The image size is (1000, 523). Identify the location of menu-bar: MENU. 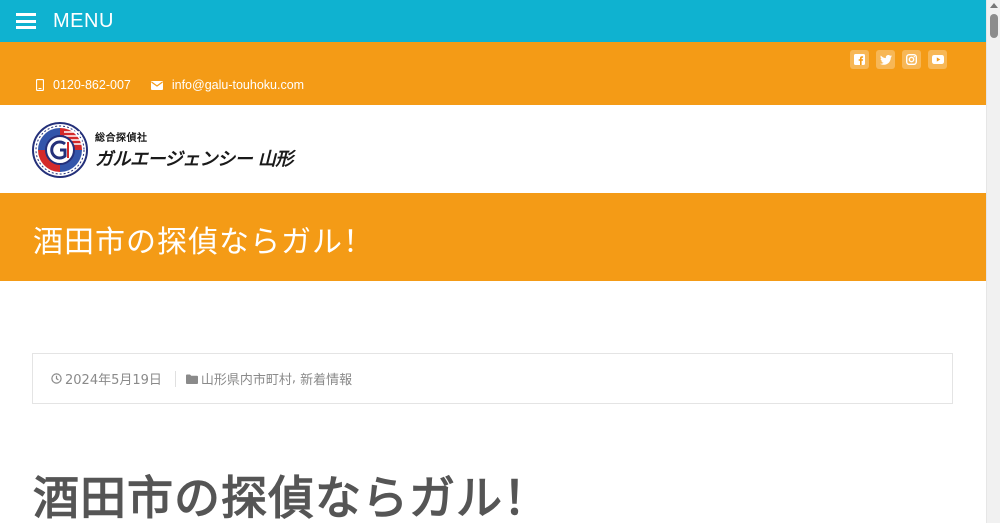
(493, 21).